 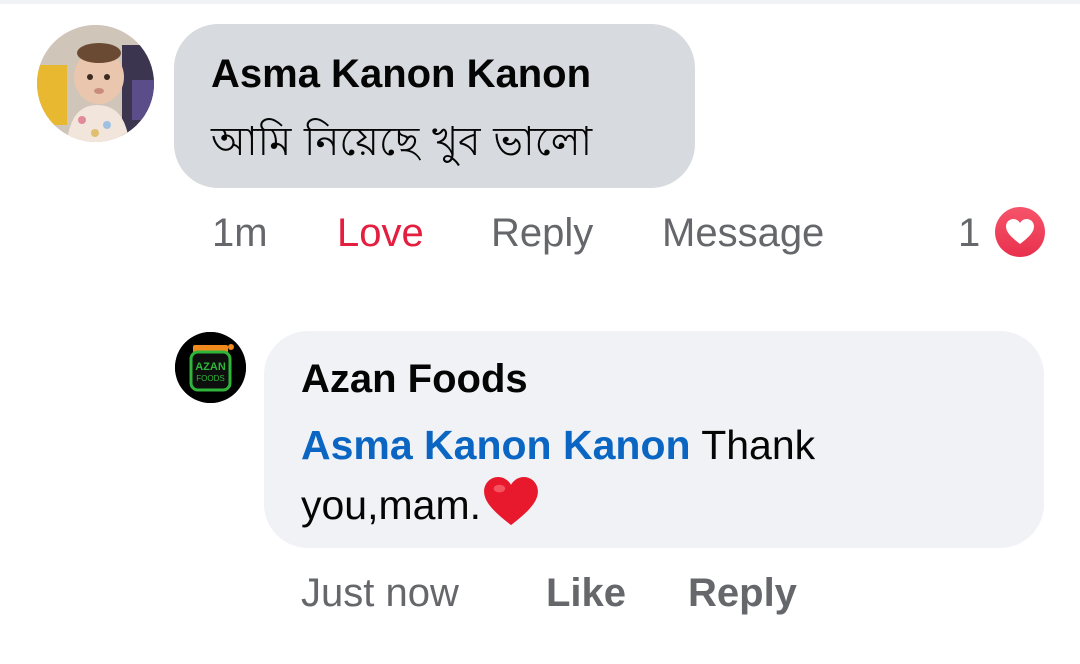 What do you see at coordinates (742, 593) in the screenshot?
I see `reply-reply-button: Reply` at bounding box center [742, 593].